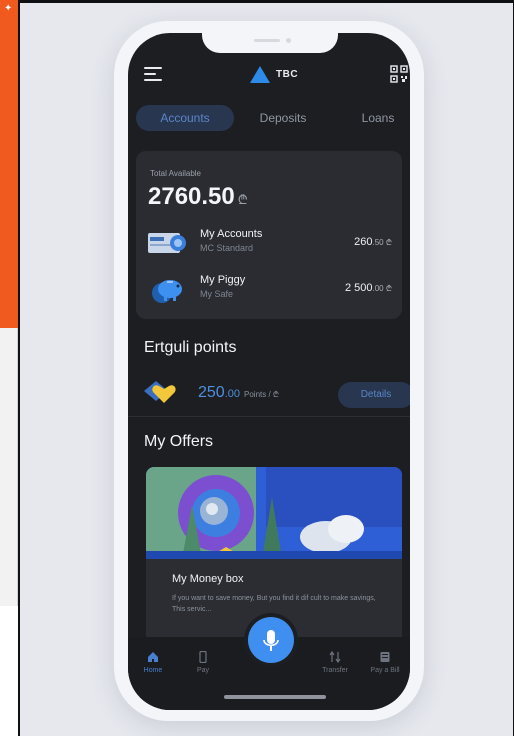  I want to click on points-amount-fraction: .00, so click(232, 394).